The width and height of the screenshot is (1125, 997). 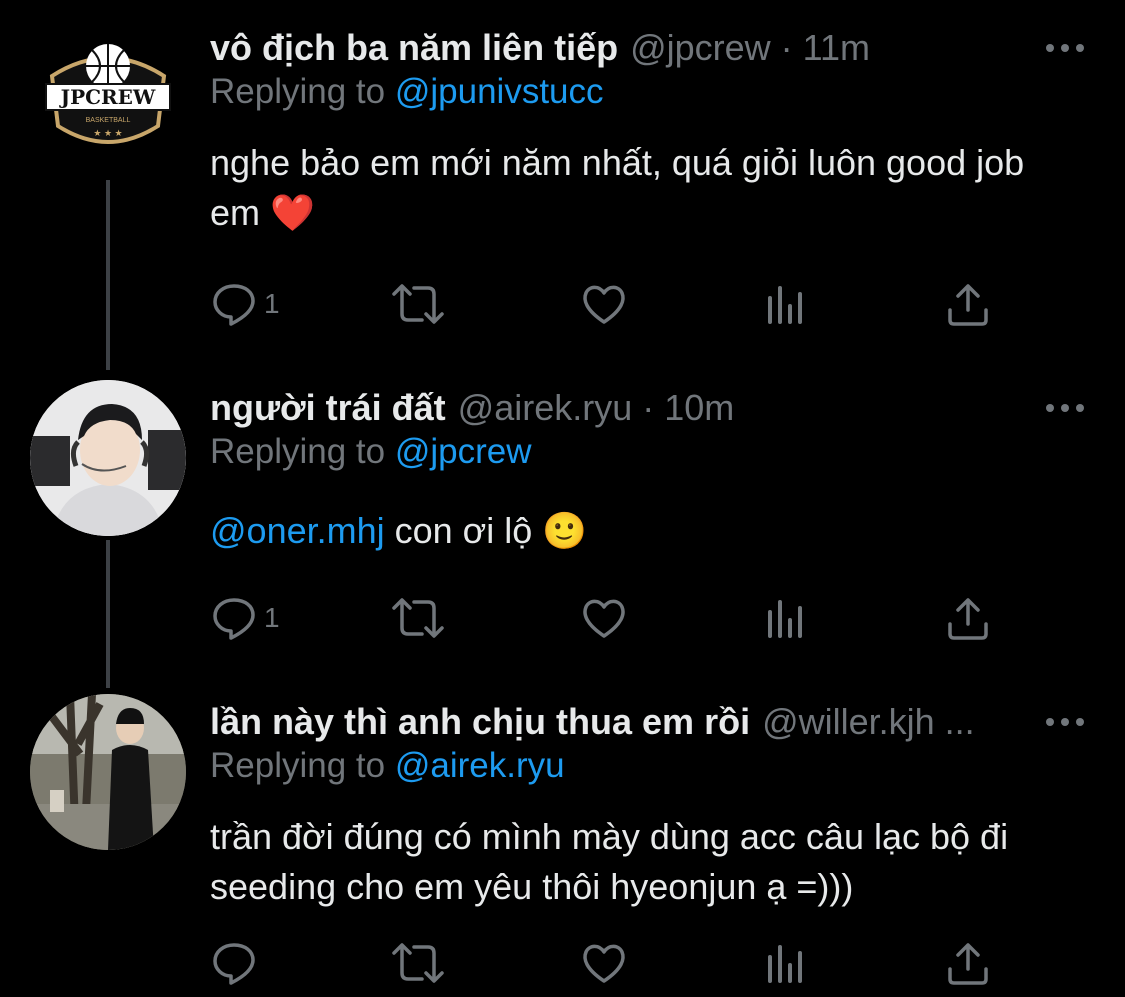 I want to click on reply-button, so click(x=237, y=963).